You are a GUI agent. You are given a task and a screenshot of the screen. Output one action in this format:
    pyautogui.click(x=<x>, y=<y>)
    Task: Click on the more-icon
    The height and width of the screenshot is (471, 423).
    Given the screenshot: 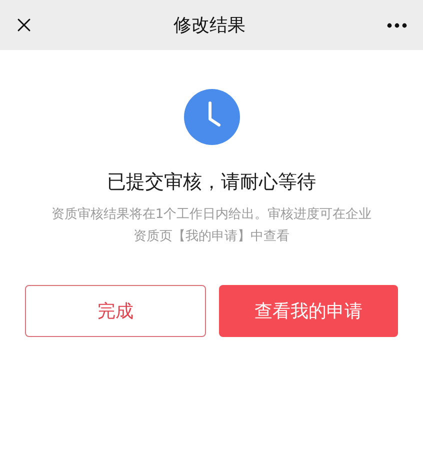 What is the action you would take?
    pyautogui.click(x=397, y=25)
    